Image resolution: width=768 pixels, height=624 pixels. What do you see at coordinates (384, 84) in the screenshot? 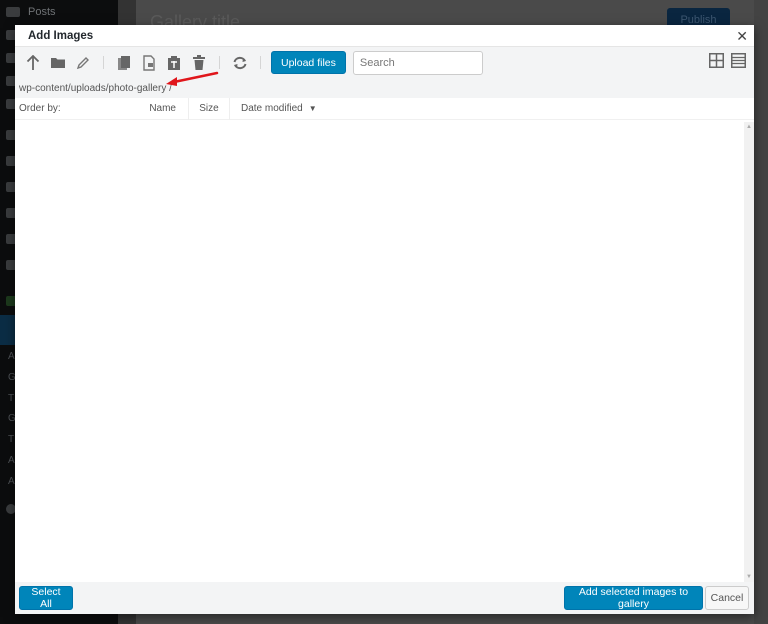
I see `breadcrumb: wp-content/uploads/photo-gallery /` at bounding box center [384, 84].